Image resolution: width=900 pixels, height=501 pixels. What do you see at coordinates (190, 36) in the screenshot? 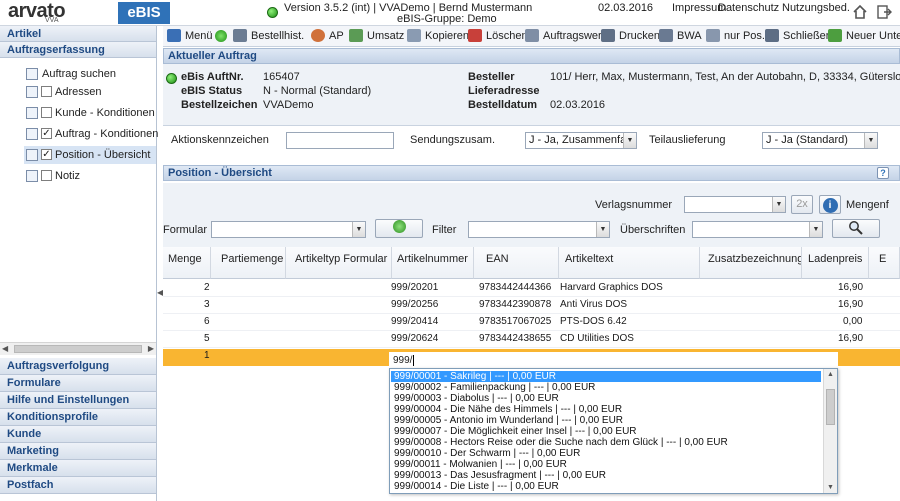
I see `menu-button: Menü` at bounding box center [190, 36].